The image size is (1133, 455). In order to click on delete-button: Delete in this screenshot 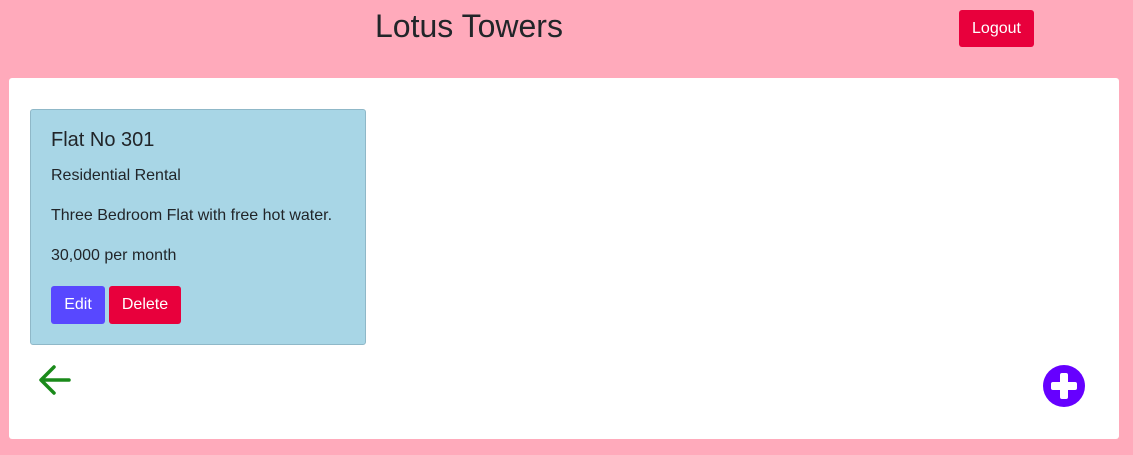, I will do `click(145, 305)`.